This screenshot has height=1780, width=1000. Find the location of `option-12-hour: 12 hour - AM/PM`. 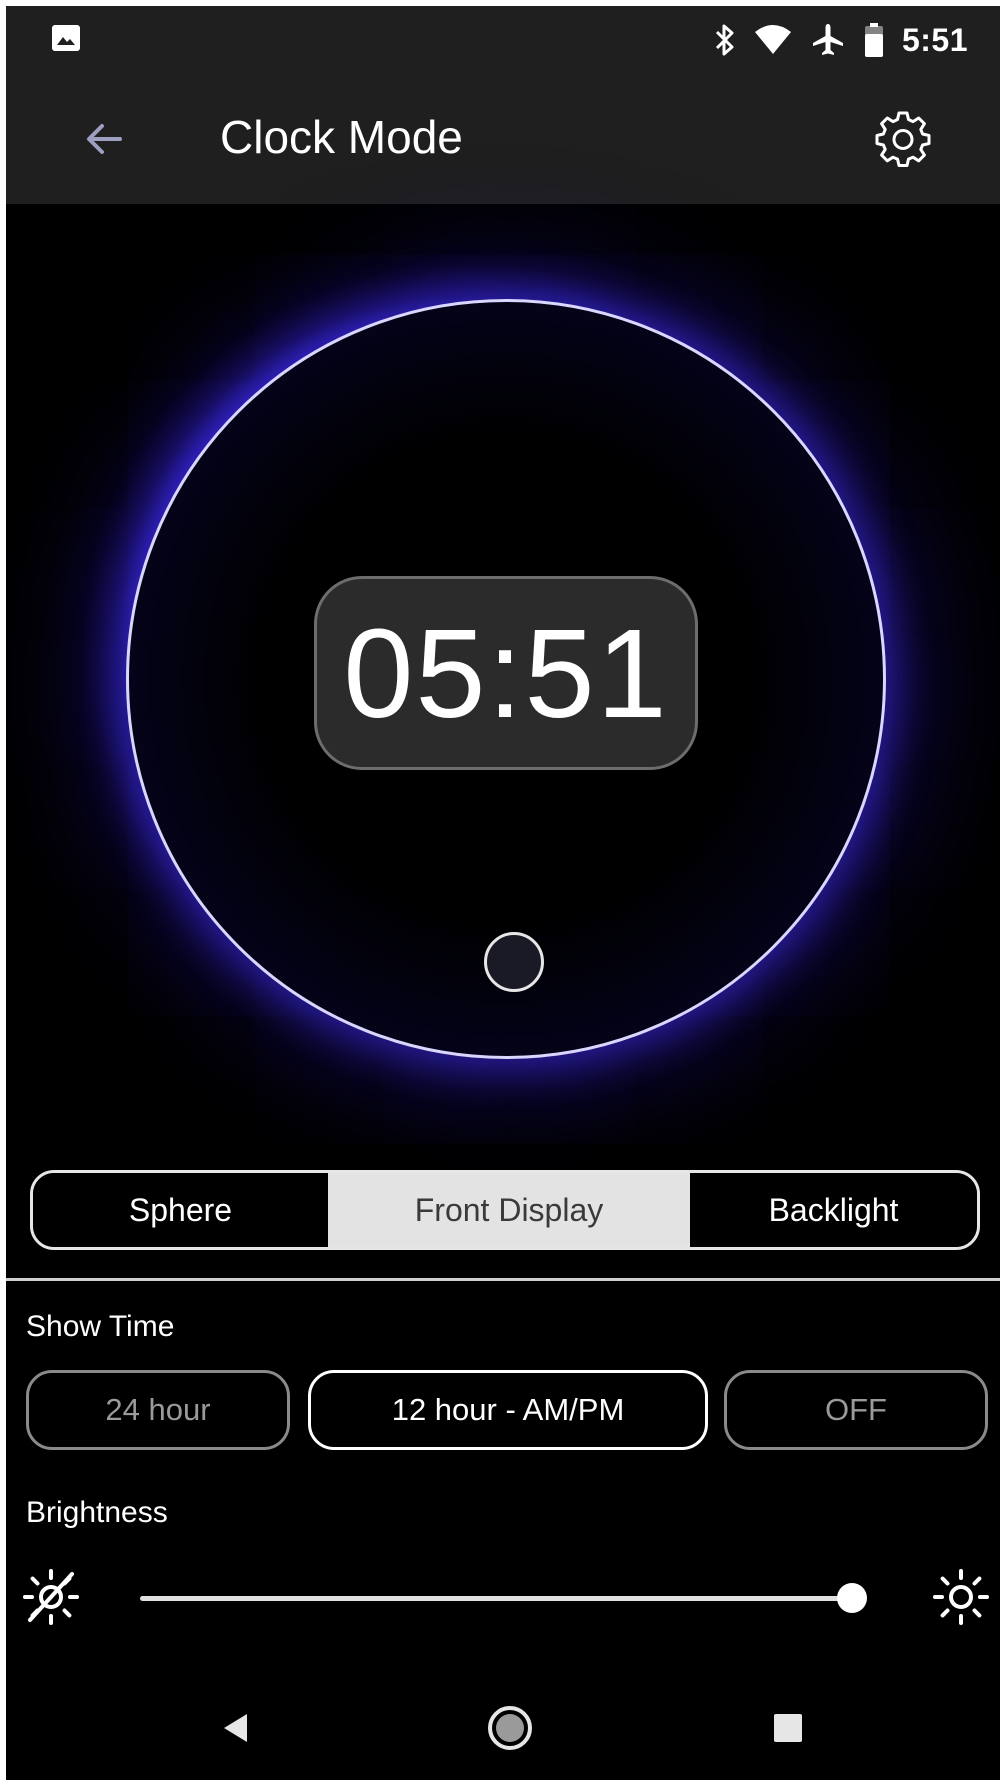

option-12-hour: 12 hour - AM/PM is located at coordinates (508, 1410).